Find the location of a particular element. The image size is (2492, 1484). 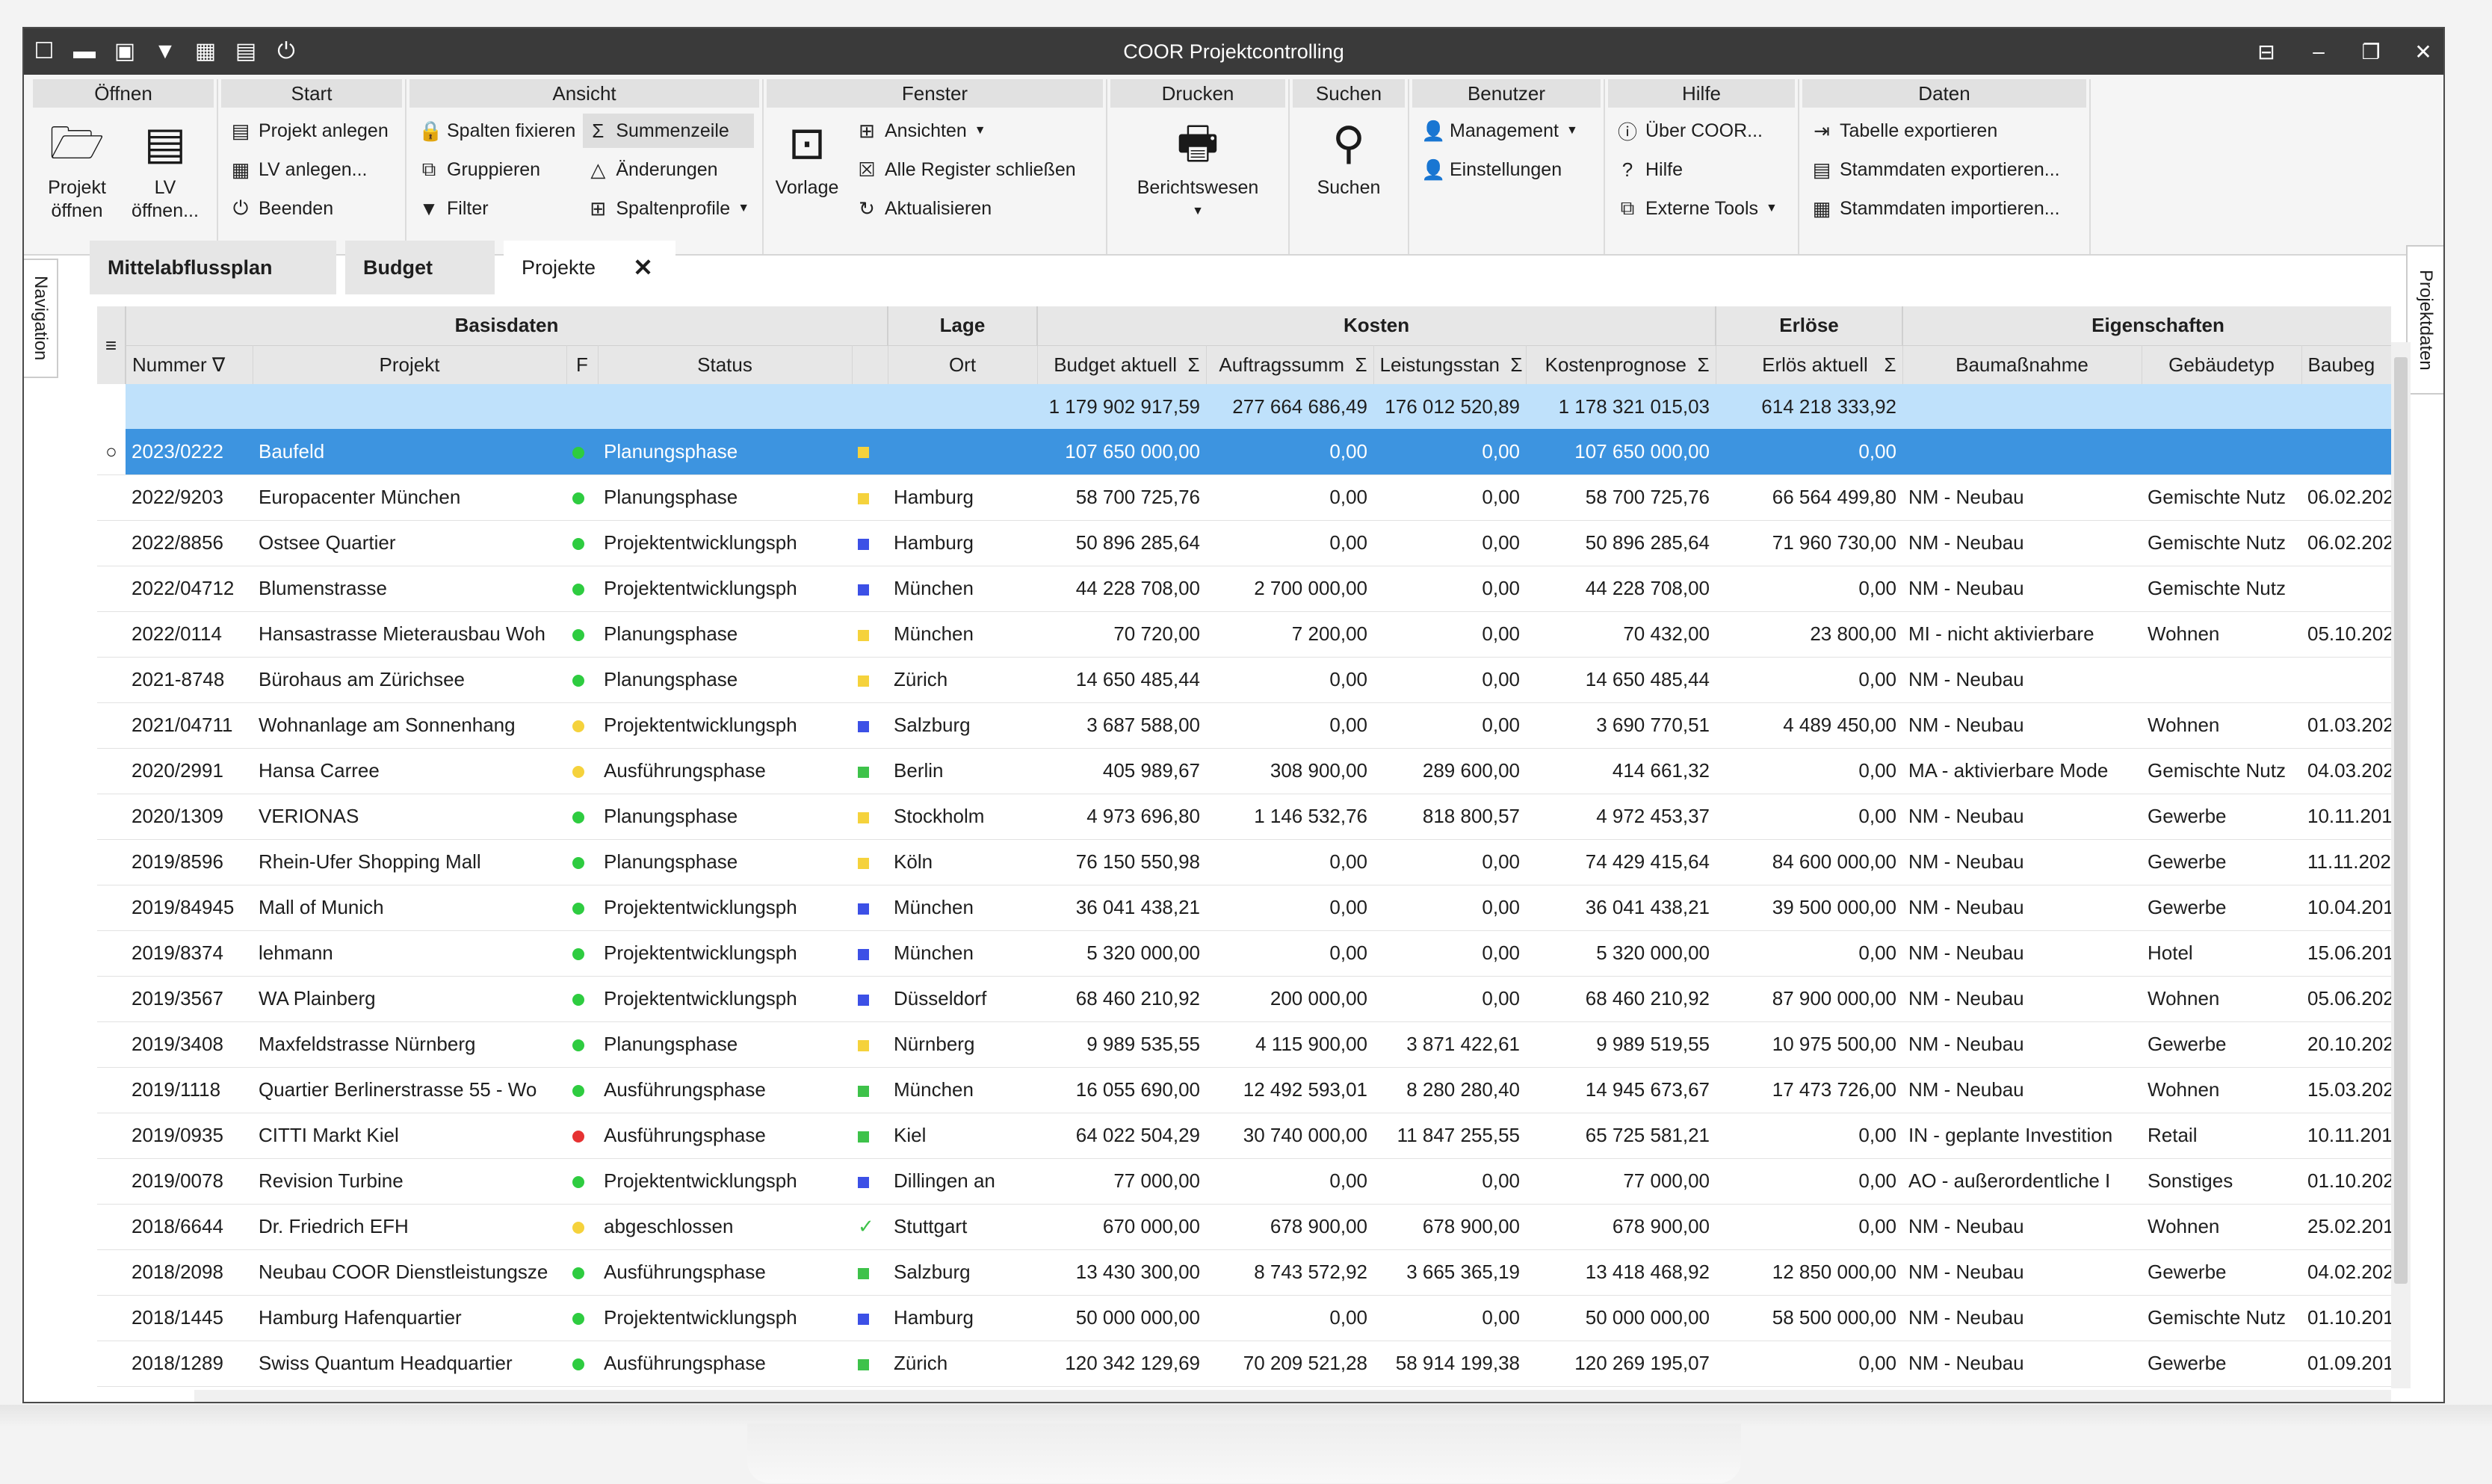

layout-icon: ▤ is located at coordinates (246, 52).